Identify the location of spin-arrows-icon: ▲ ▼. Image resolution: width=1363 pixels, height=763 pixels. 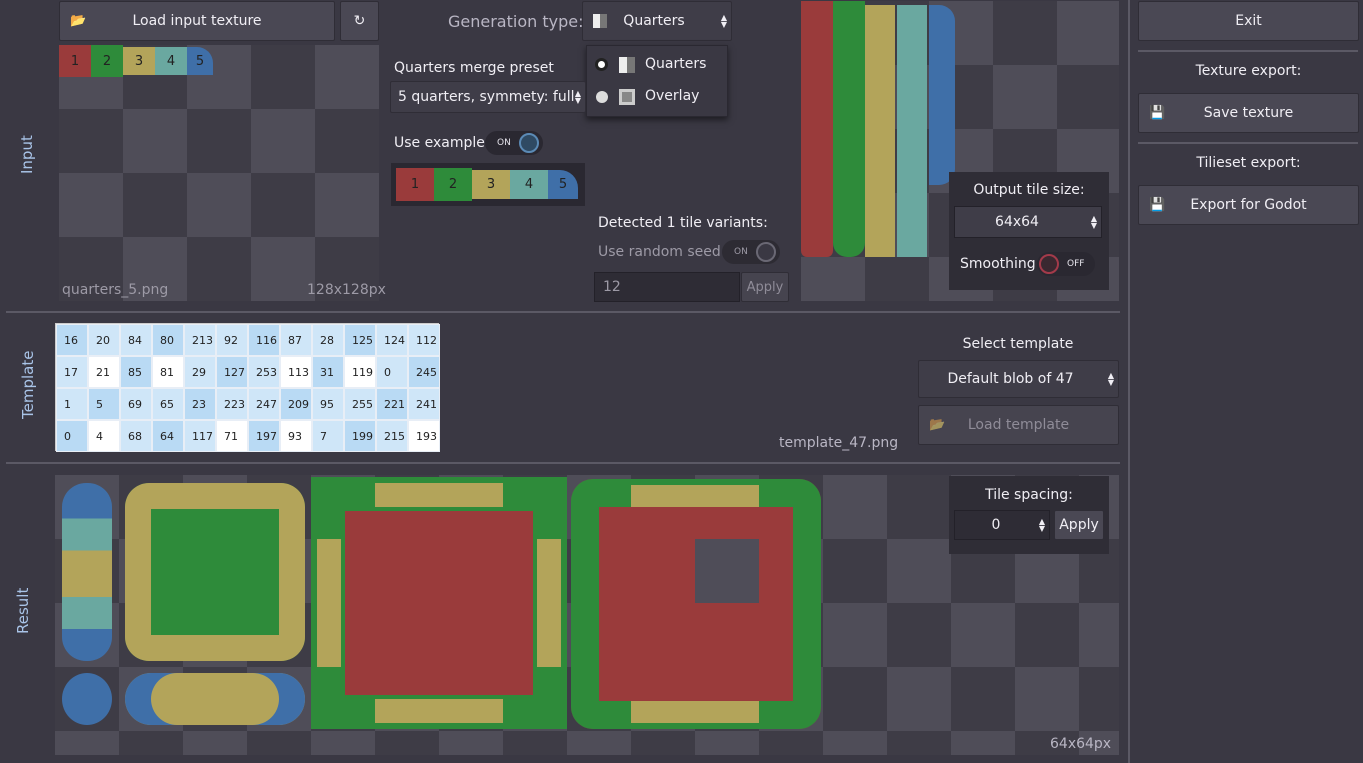
(1042, 525).